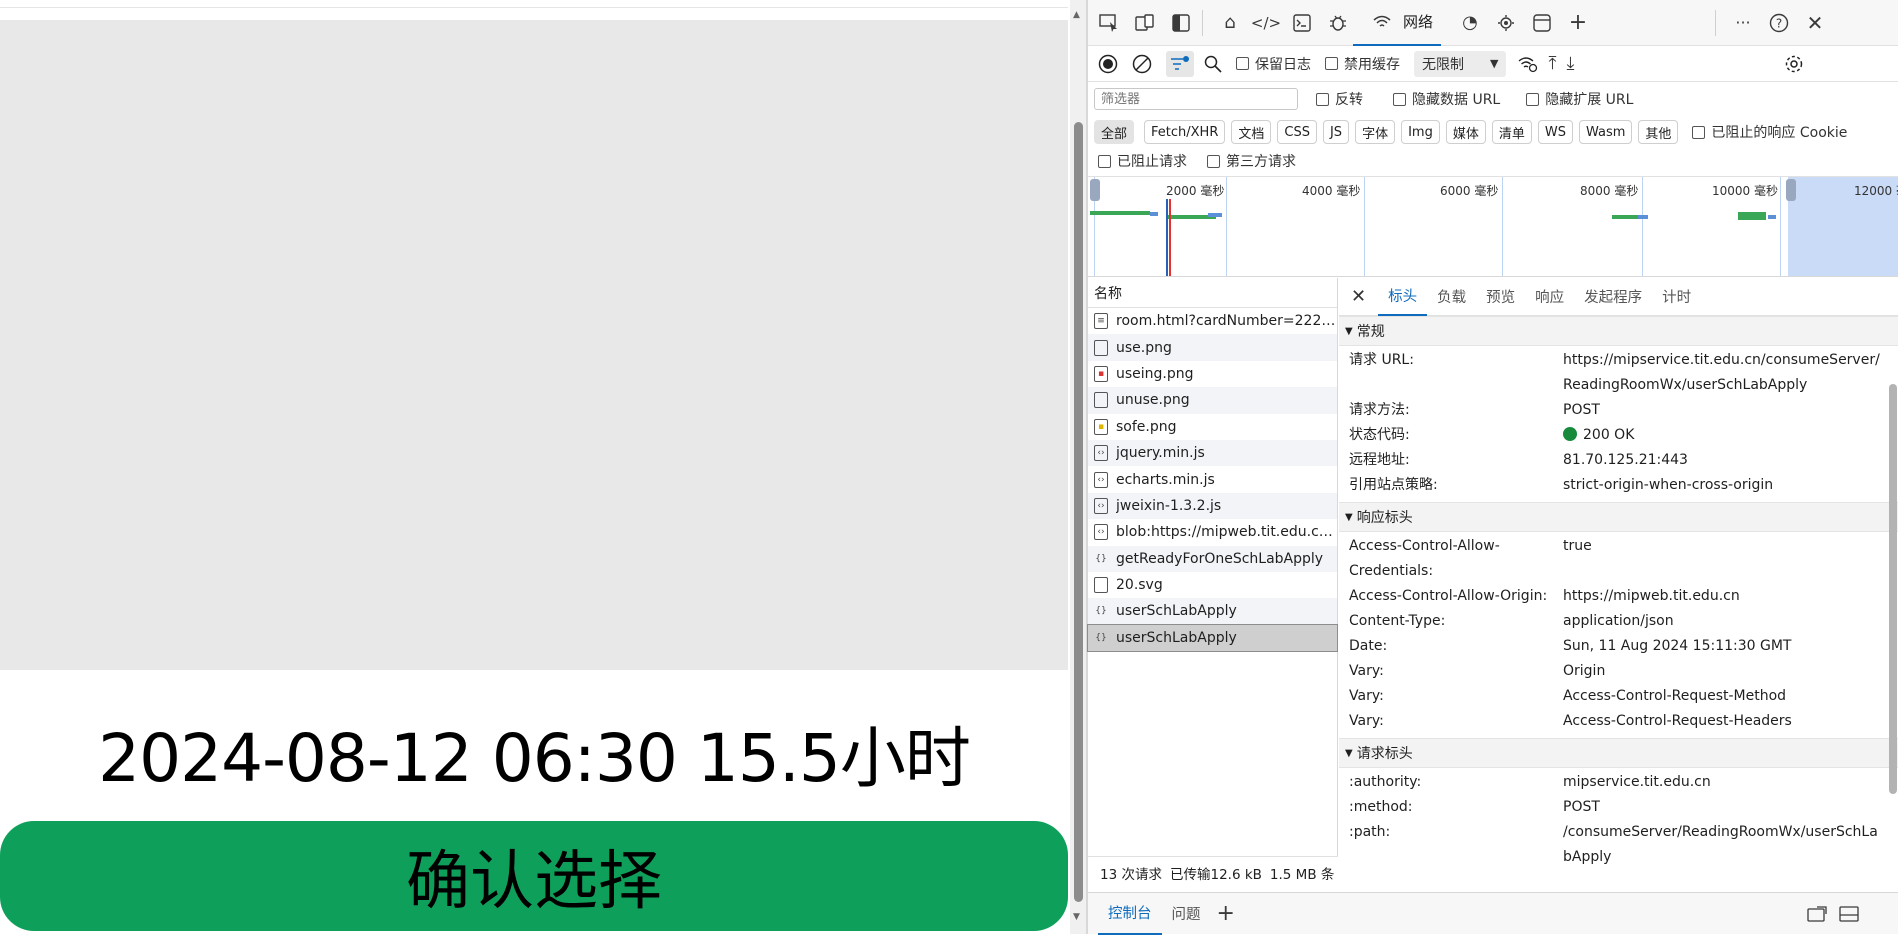 This screenshot has width=1898, height=935. What do you see at coordinates (1676, 297) in the screenshot?
I see `tab-timing: 计时` at bounding box center [1676, 297].